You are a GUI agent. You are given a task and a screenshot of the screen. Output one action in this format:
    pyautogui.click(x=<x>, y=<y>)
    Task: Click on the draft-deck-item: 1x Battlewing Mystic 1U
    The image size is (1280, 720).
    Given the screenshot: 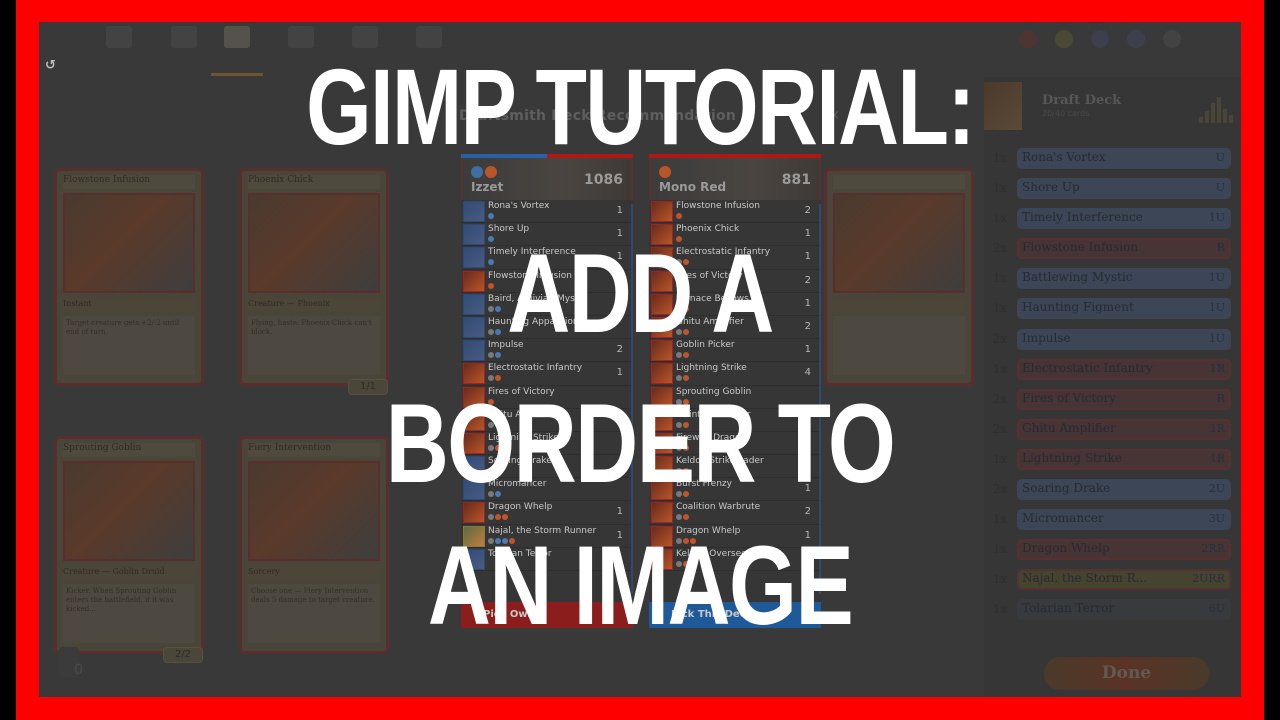 What is the action you would take?
    pyautogui.click(x=1112, y=279)
    